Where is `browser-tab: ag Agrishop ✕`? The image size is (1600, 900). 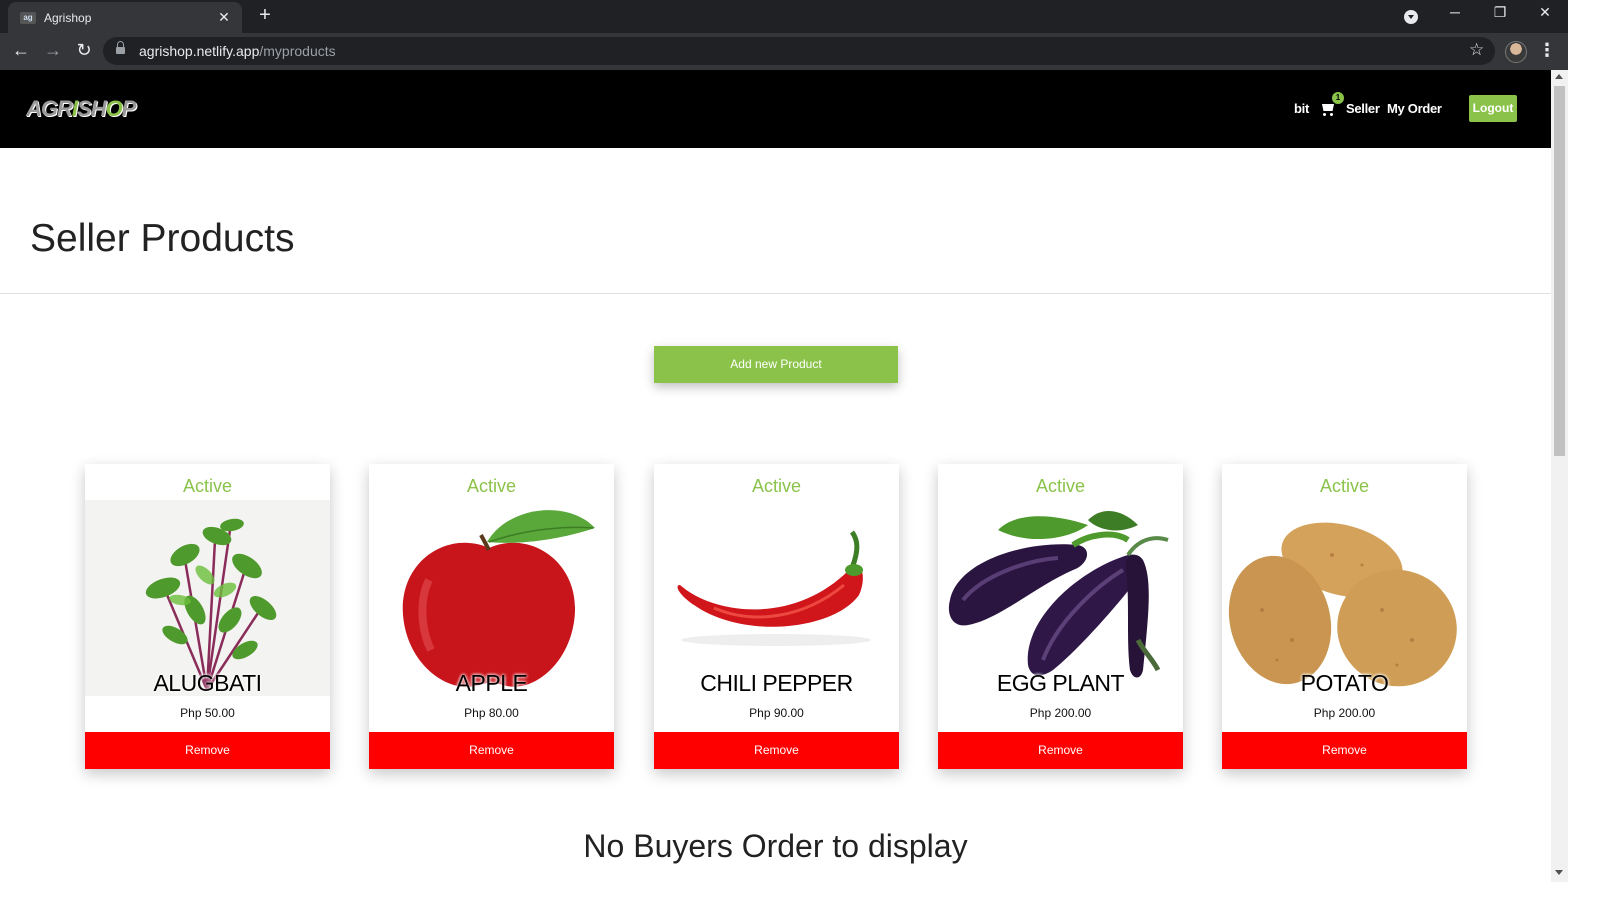
browser-tab: ag Agrishop ✕ is located at coordinates (125, 17).